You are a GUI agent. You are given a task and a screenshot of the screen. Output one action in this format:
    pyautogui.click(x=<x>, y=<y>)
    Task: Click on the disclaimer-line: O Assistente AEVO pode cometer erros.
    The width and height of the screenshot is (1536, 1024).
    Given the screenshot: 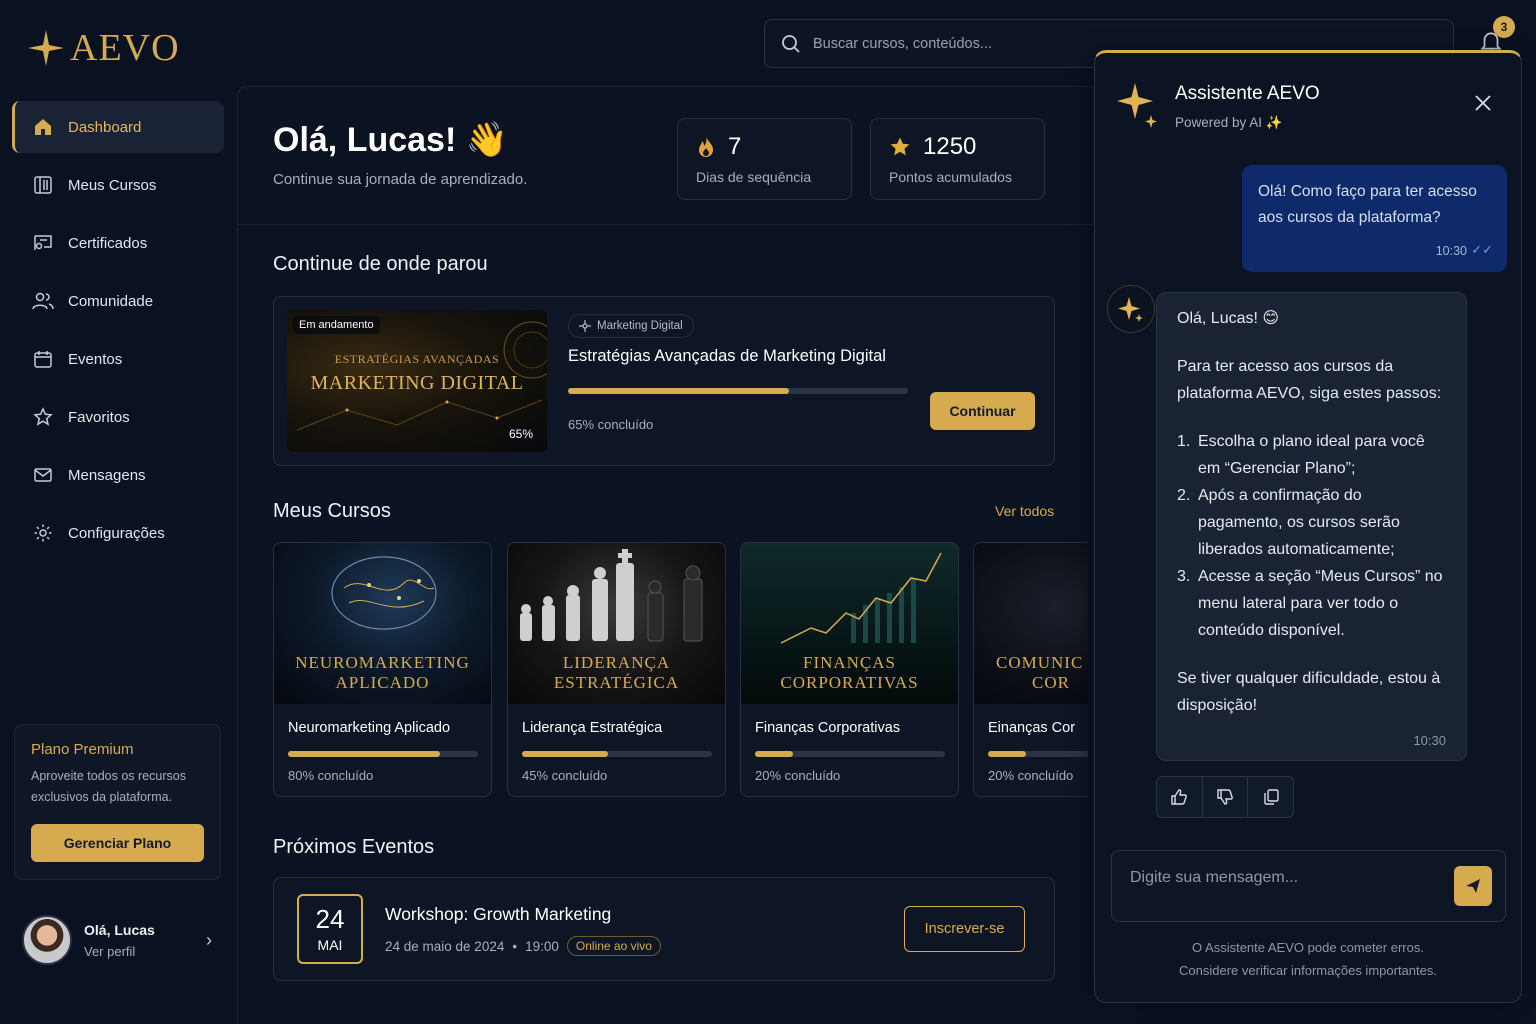 What is the action you would take?
    pyautogui.click(x=1308, y=947)
    